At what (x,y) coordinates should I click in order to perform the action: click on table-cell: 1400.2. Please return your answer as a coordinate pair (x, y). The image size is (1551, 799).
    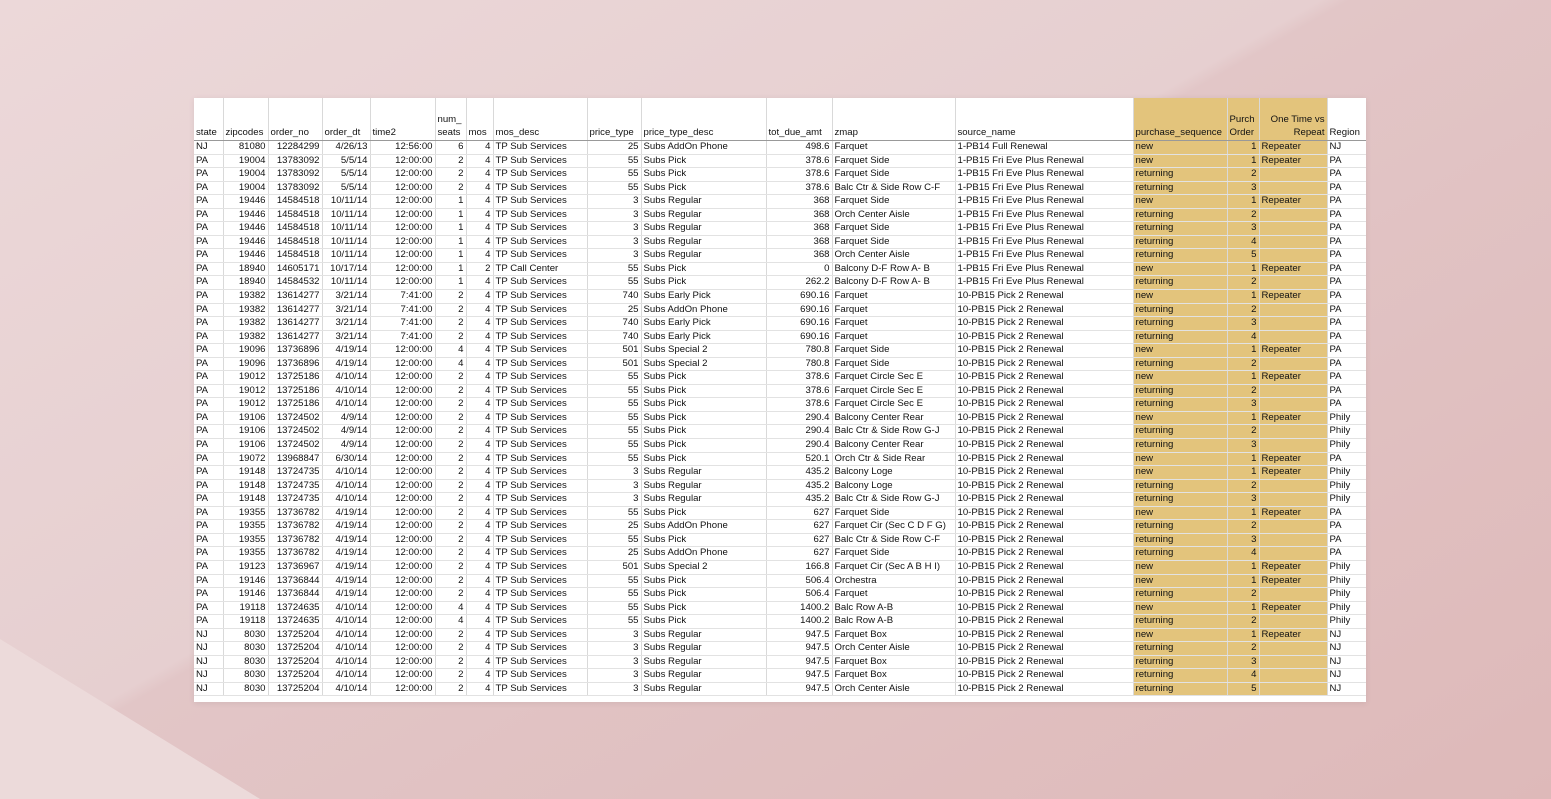
    Looking at the image, I should click on (799, 608).